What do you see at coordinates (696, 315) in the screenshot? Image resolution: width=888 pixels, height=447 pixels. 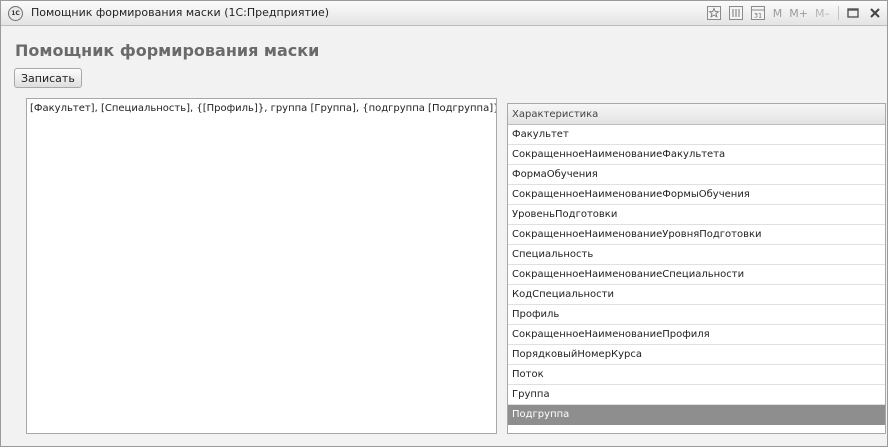 I see `table-row: Профиль` at bounding box center [696, 315].